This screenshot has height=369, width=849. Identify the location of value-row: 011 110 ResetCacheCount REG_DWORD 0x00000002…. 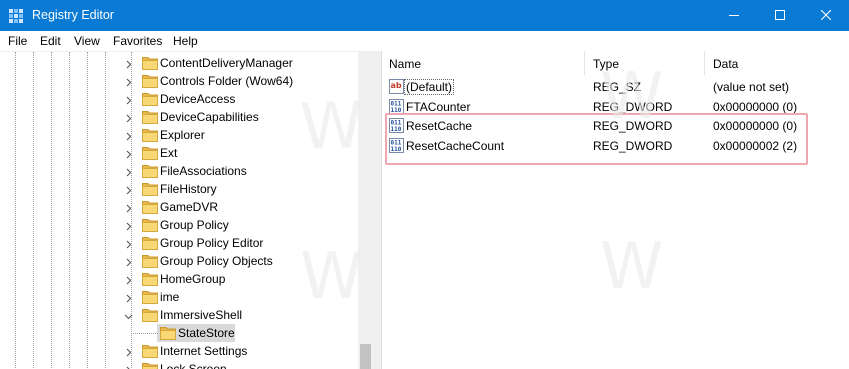
(615, 145).